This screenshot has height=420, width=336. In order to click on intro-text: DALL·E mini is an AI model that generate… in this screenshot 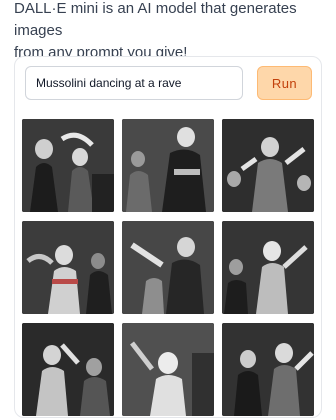, I will do `click(169, 32)`.